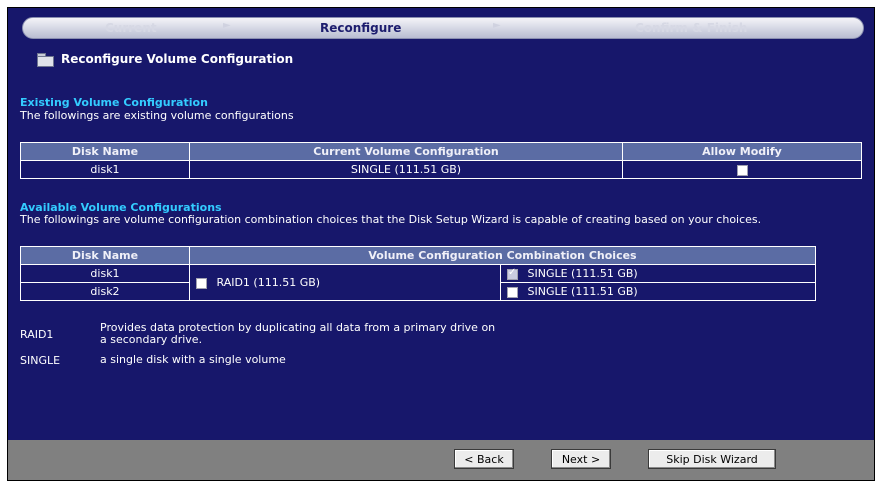 The image size is (881, 488). What do you see at coordinates (443, 28) in the screenshot?
I see `wizard-step-bar: Current ► Reconfigure ► Confirm & Finish` at bounding box center [443, 28].